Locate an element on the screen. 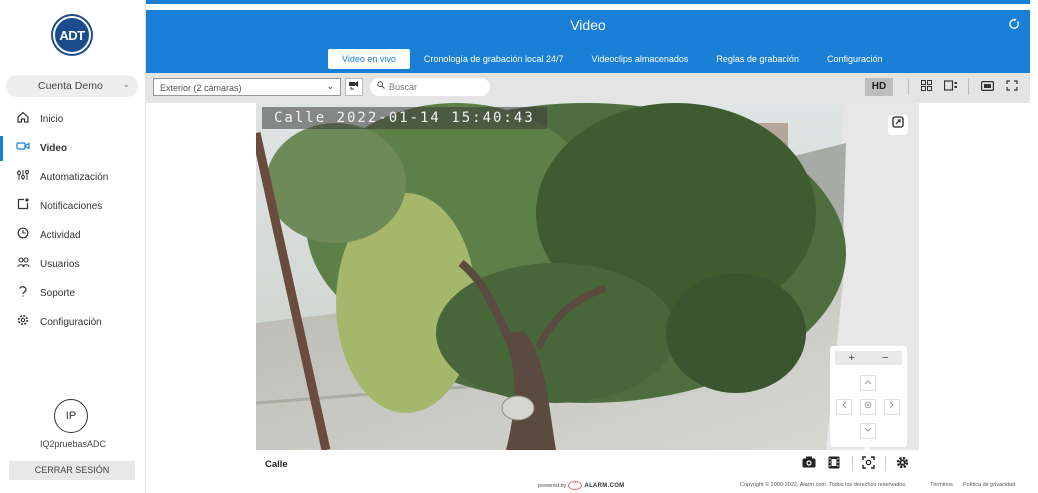  powered-by: powered by ^ ALARM.COM is located at coordinates (581, 485).